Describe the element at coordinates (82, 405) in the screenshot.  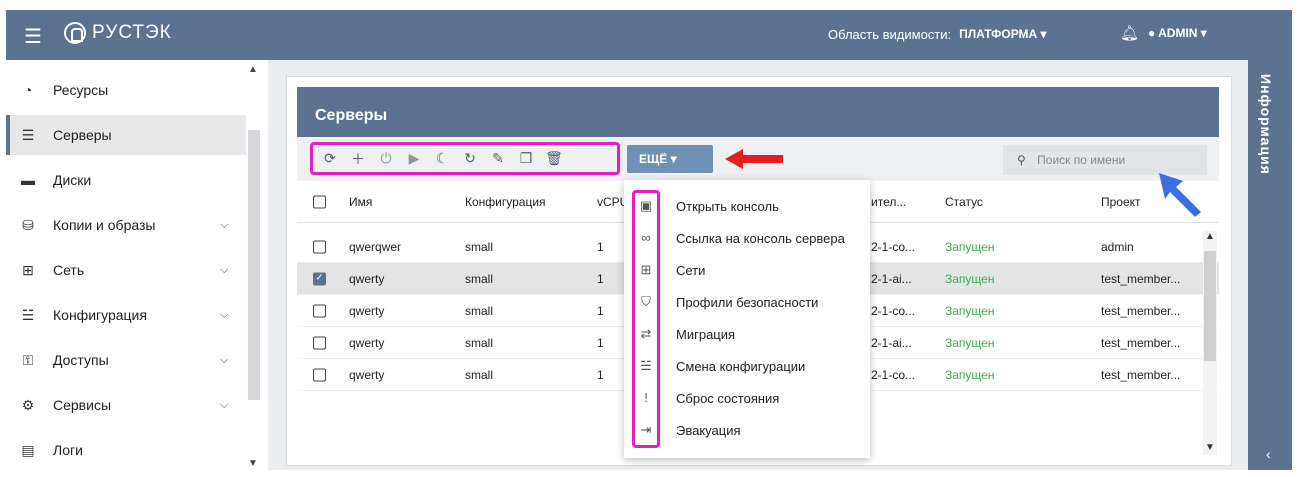
I see `sidebar-item-label: Сервисы` at that location.